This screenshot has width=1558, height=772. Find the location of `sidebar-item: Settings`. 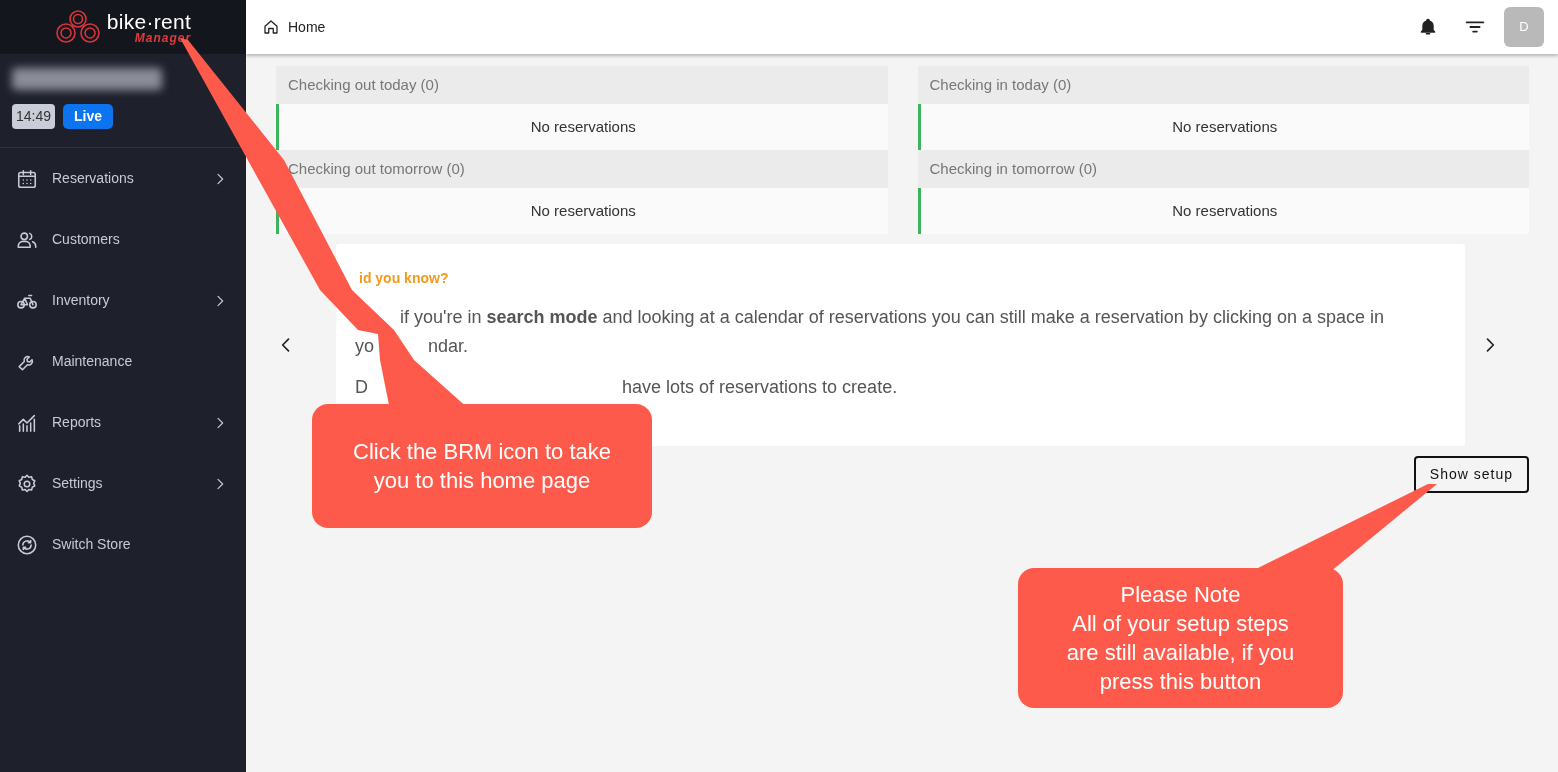

sidebar-item: Settings is located at coordinates (123, 483).